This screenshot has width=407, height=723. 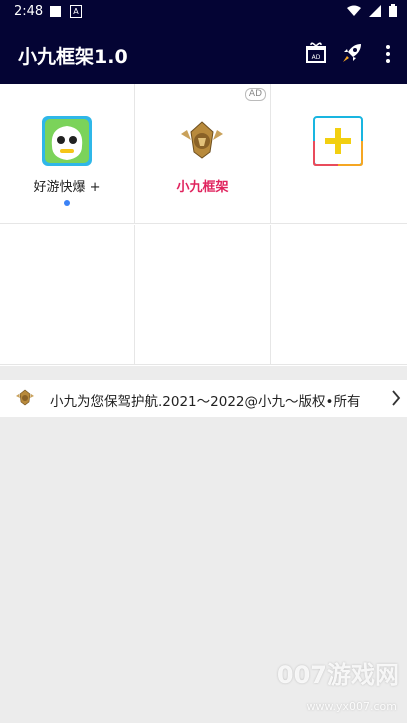 I want to click on xiaojiu-emblem-icon, so click(x=202, y=140).